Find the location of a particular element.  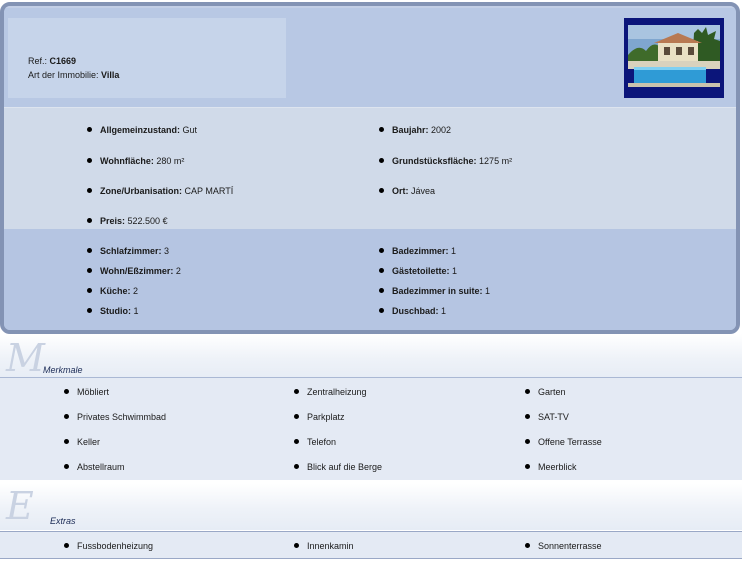

feature-item: Abstellraum is located at coordinates (94, 467).